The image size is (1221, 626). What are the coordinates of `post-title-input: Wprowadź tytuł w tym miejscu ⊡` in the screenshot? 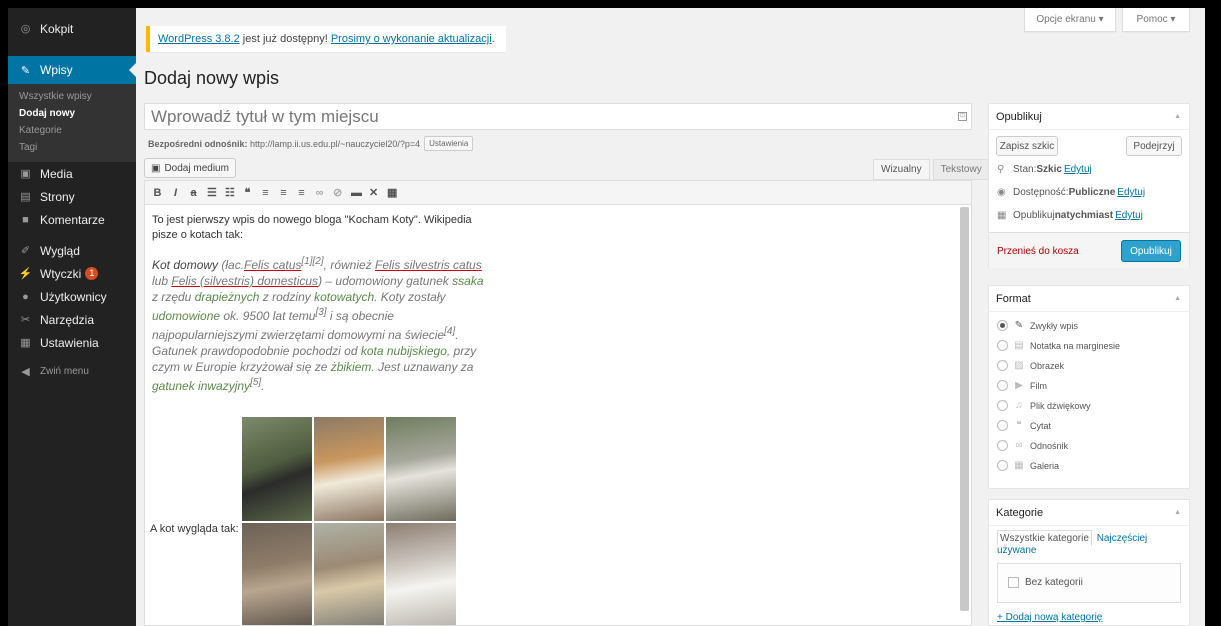 It's located at (558, 116).